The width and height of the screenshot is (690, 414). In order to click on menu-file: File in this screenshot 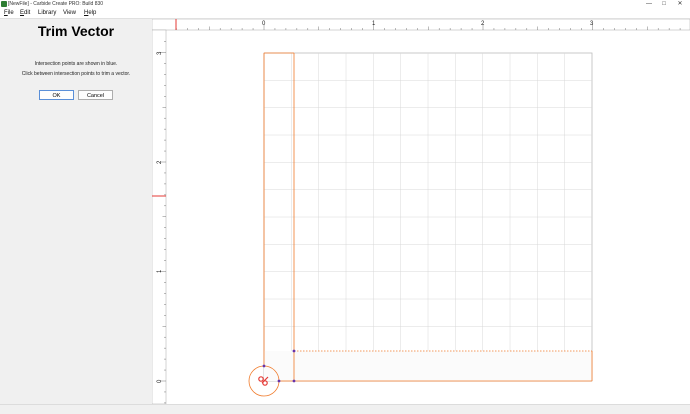, I will do `click(9, 13)`.